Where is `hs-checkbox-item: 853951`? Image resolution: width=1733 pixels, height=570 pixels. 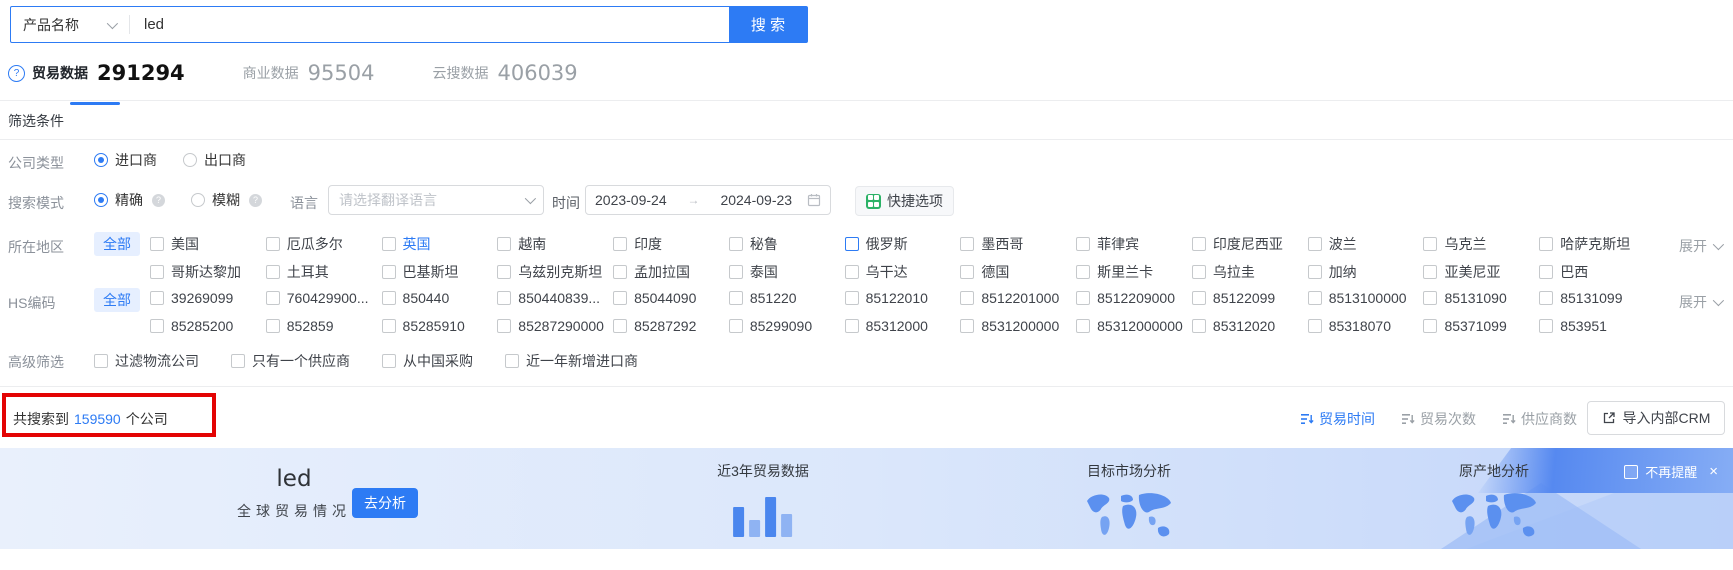
hs-checkbox-item: 853951 is located at coordinates (1597, 326).